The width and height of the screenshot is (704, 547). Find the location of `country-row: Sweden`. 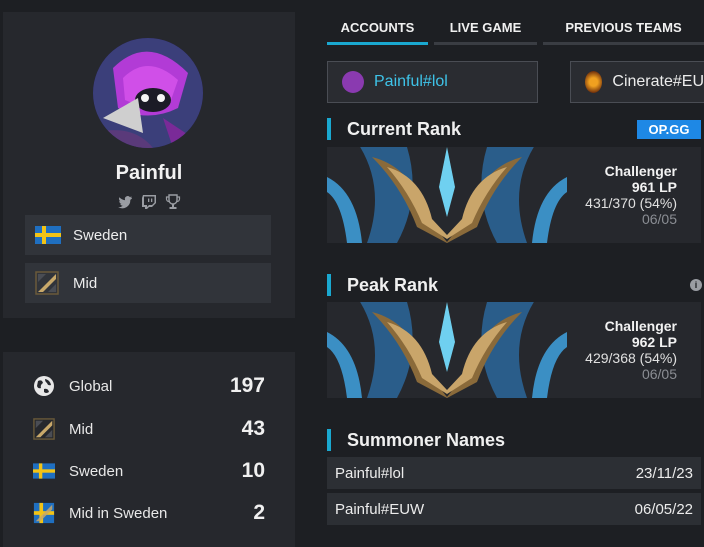

country-row: Sweden is located at coordinates (148, 235).